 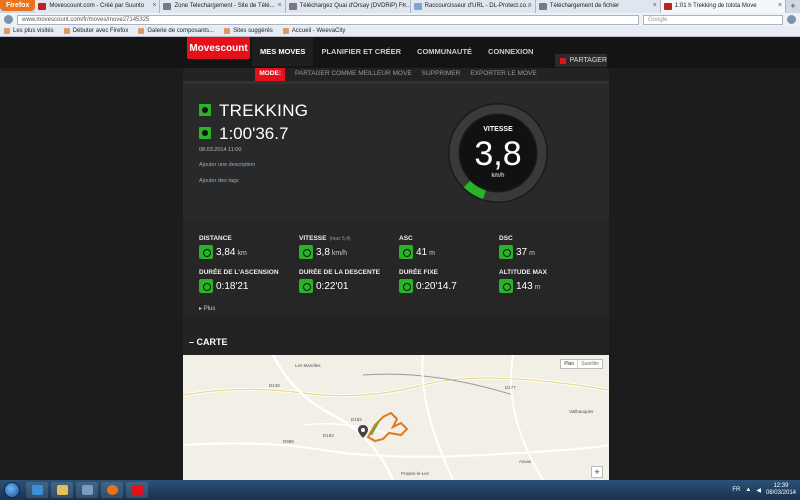 What do you see at coordinates (313, 31) in the screenshot?
I see `bookmark-item: Accueil - WeevaCity` at bounding box center [313, 31].